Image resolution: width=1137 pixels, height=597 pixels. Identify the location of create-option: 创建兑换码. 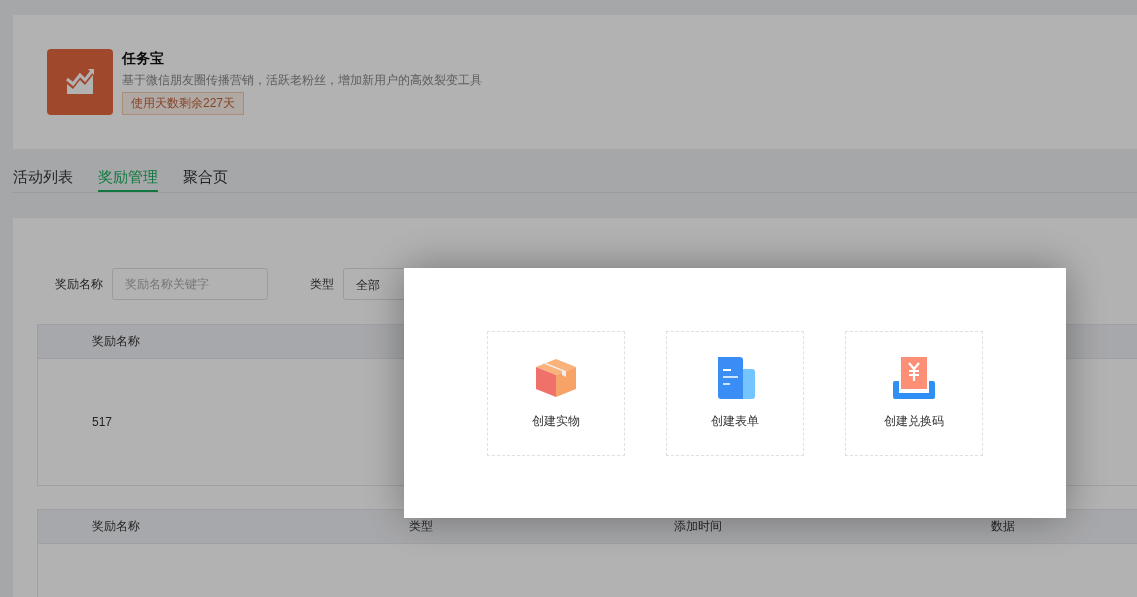
(914, 393).